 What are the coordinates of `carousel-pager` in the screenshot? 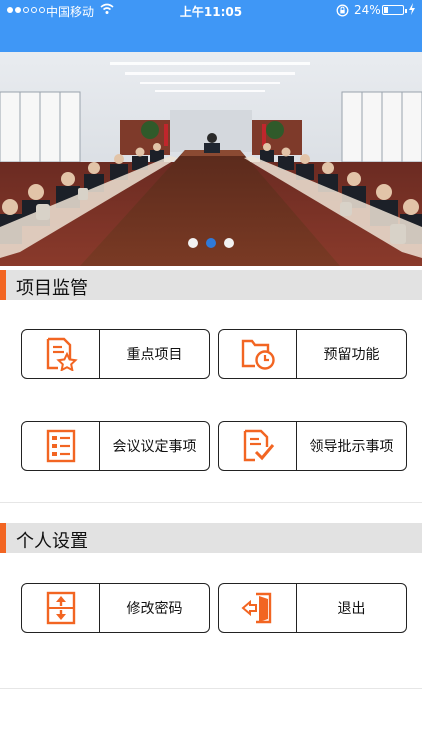 It's located at (211, 243).